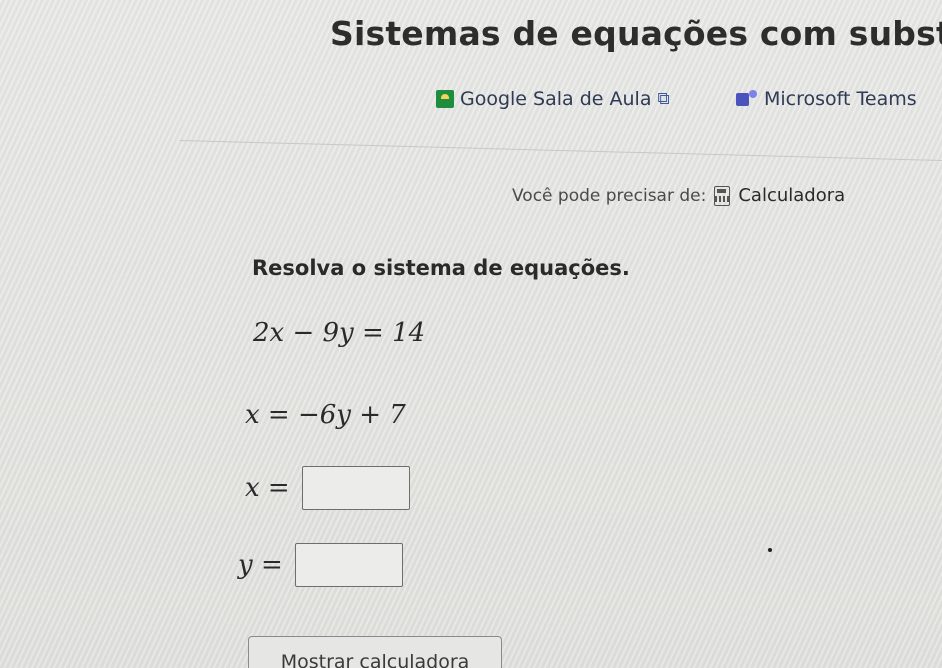 The image size is (942, 668). What do you see at coordinates (840, 99) in the screenshot?
I see `microsoft-teams-label: Microsoft Teams` at bounding box center [840, 99].